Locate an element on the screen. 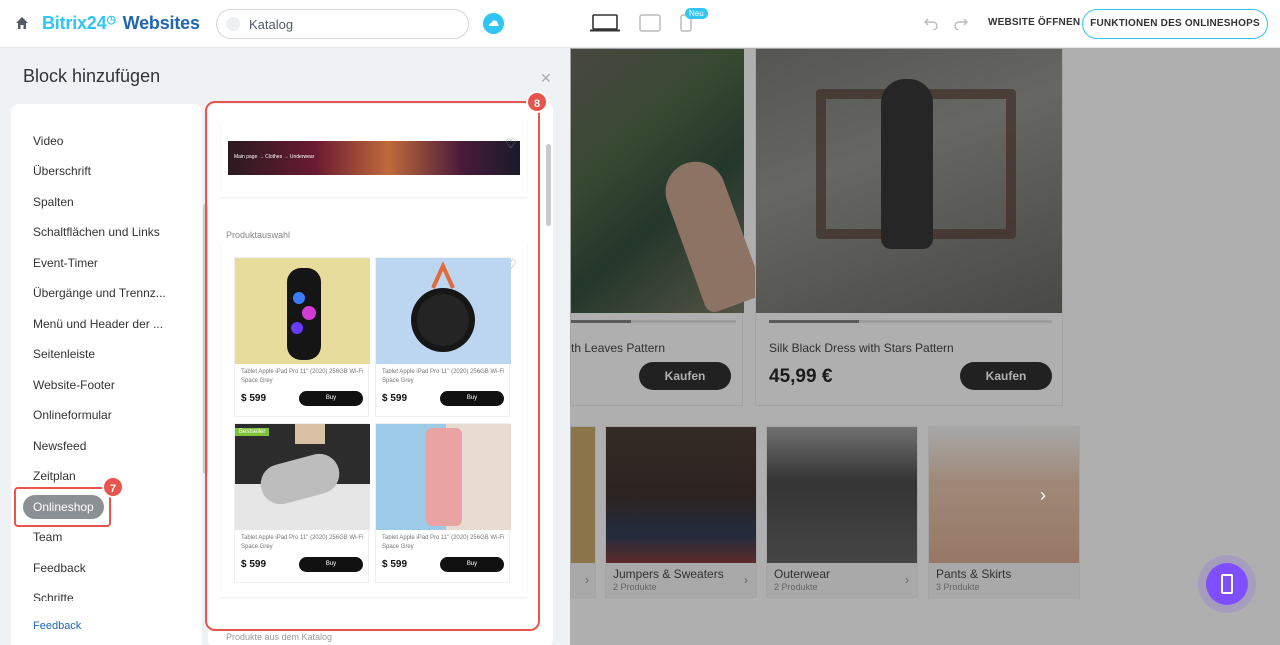 Image resolution: width=1280 pixels, height=645 pixels. category-item: Team is located at coordinates (47, 537).